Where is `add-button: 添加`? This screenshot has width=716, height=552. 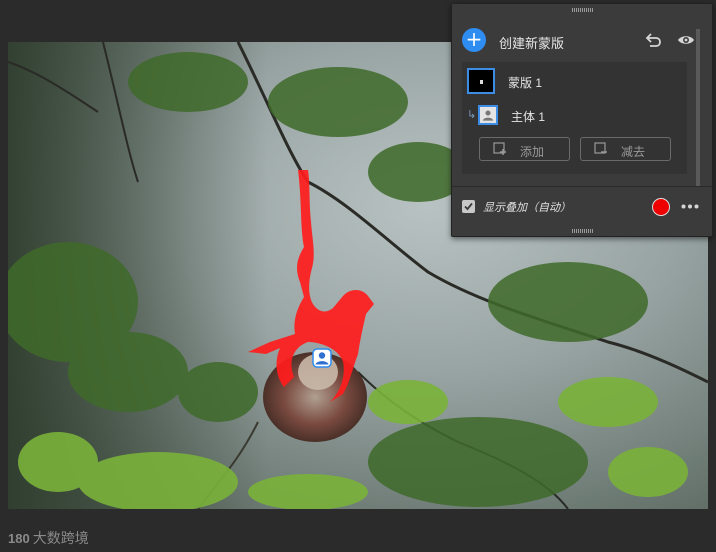 add-button: 添加 is located at coordinates (524, 149).